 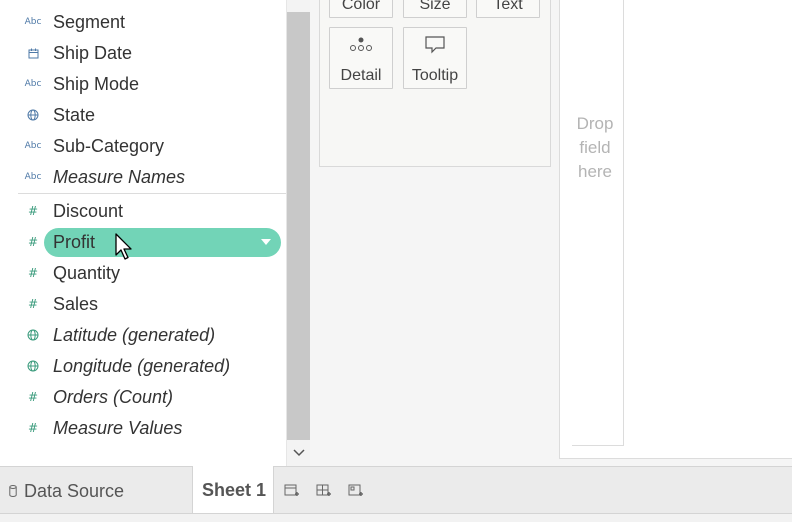 What do you see at coordinates (118, 427) in the screenshot?
I see `field-label: Measure Values` at bounding box center [118, 427].